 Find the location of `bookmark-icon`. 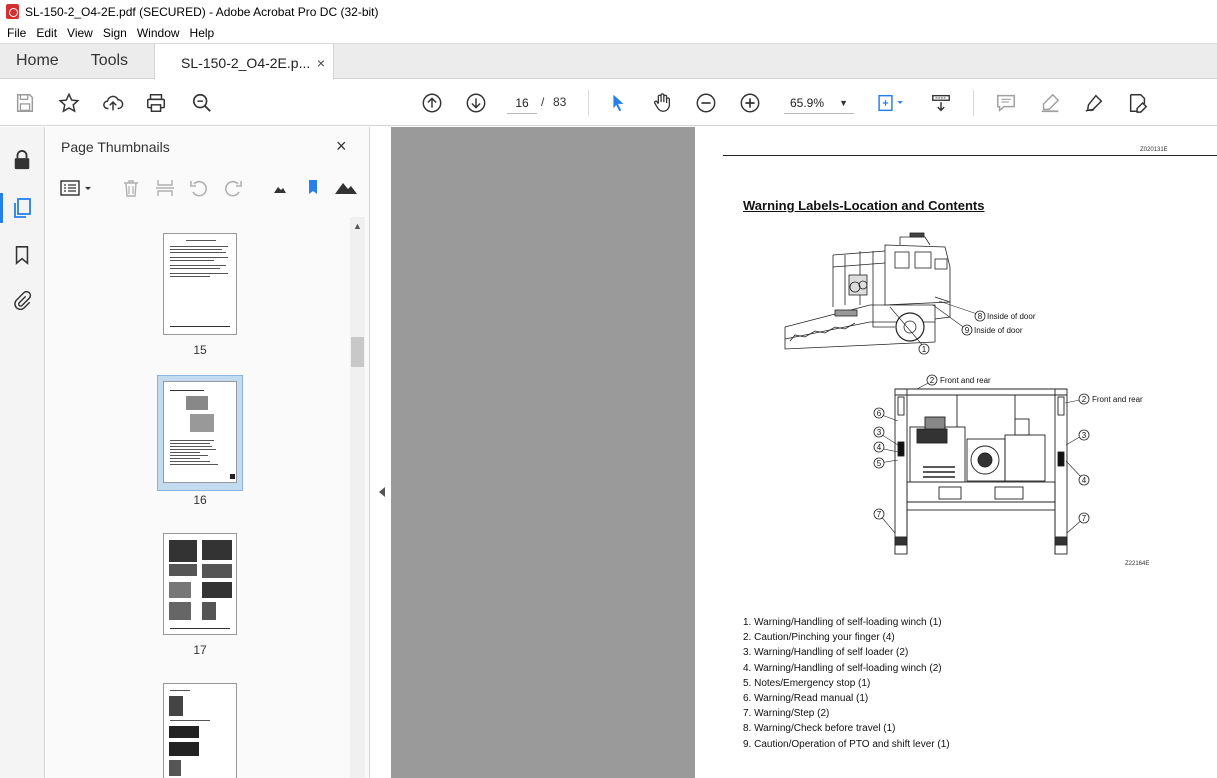

bookmark-icon is located at coordinates (22, 255).